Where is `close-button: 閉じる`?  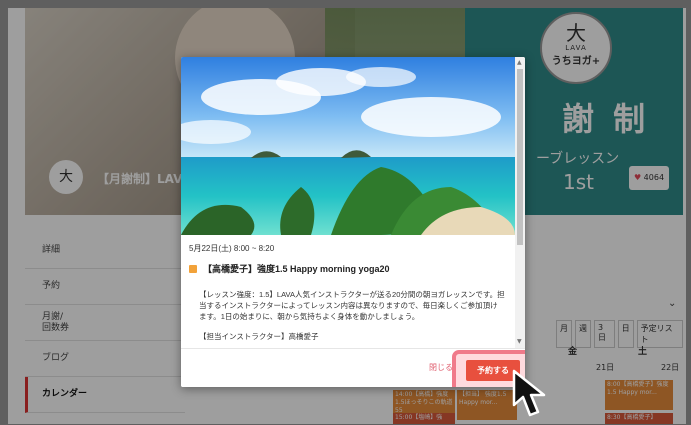
close-button: 閉じる is located at coordinates (441, 367).